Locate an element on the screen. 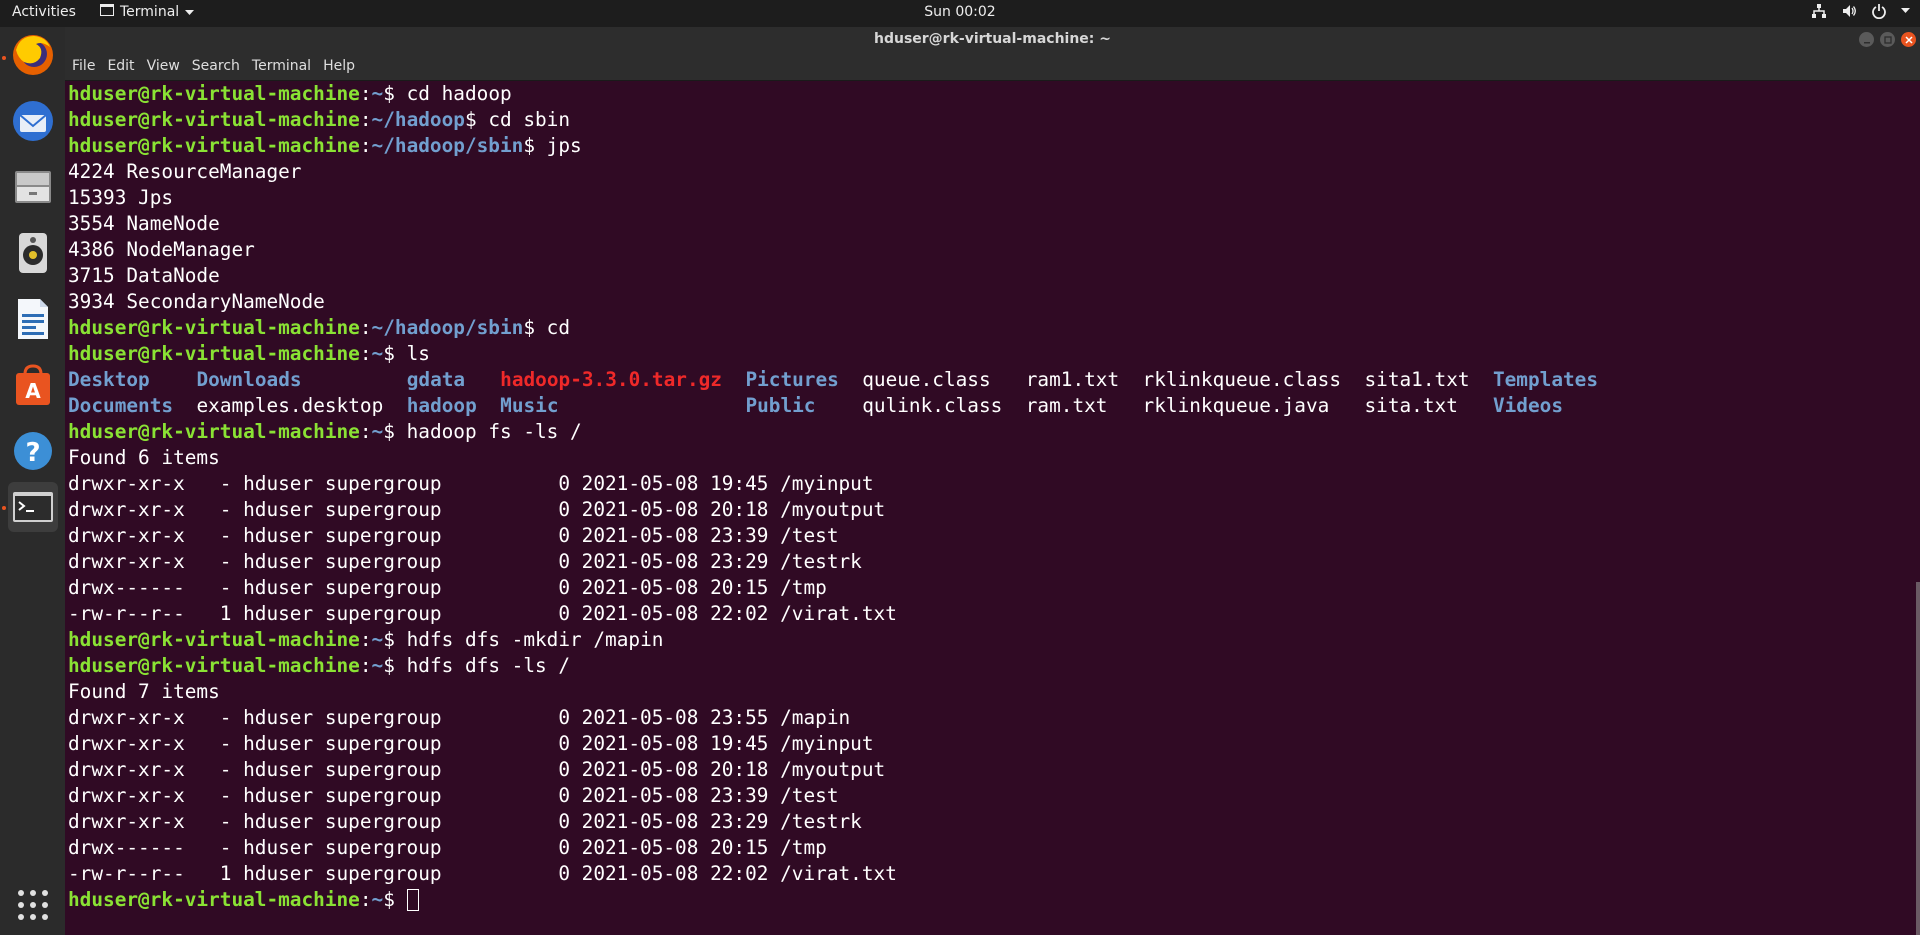  menu-file: File is located at coordinates (83, 66).